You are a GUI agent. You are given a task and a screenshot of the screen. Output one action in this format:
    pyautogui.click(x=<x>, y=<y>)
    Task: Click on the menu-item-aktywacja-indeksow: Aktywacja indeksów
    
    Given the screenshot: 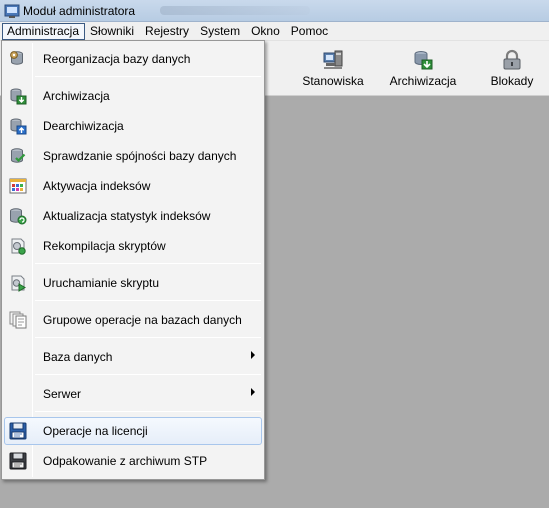 What is the action you would take?
    pyautogui.click(x=133, y=186)
    